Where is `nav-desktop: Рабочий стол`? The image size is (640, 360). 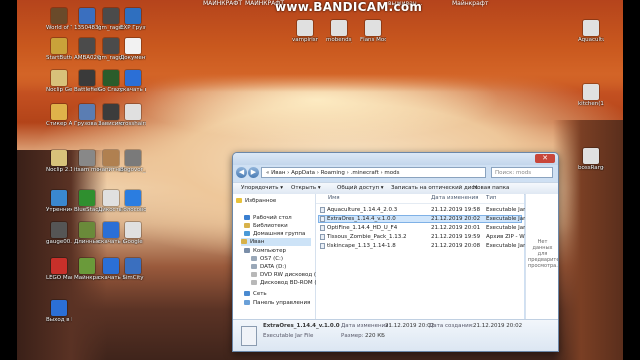
nav-desktop: Рабочий стол is located at coordinates (268, 218).